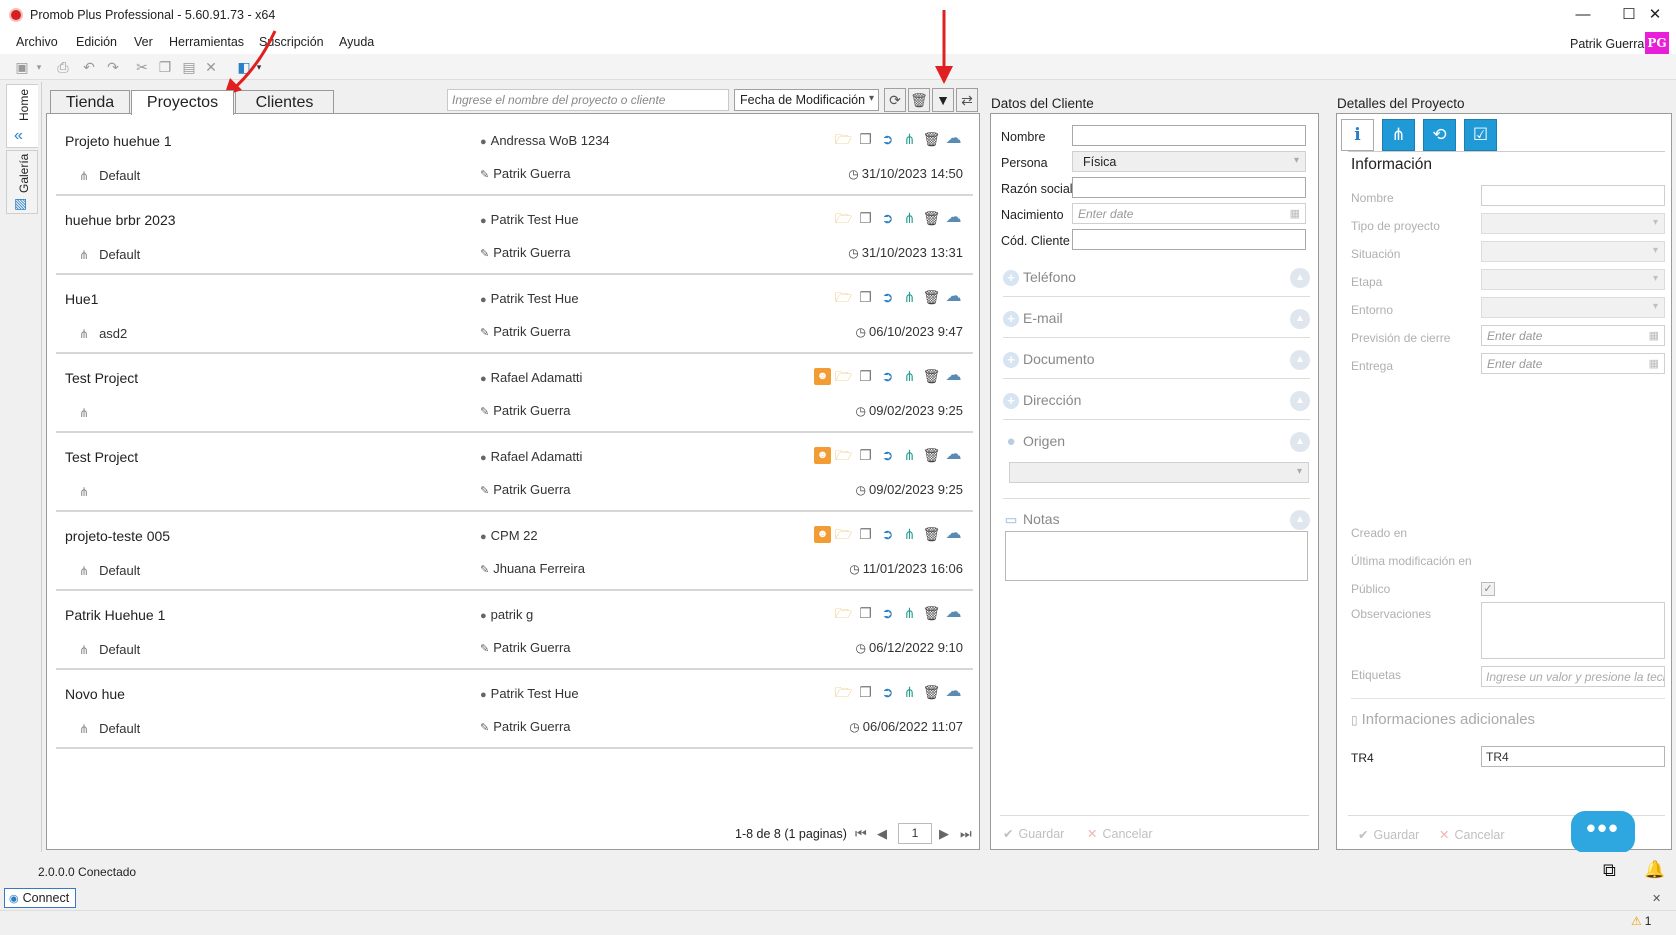 This screenshot has width=1676, height=935. What do you see at coordinates (1159, 472) in the screenshot?
I see `origen-select: ▾` at bounding box center [1159, 472].